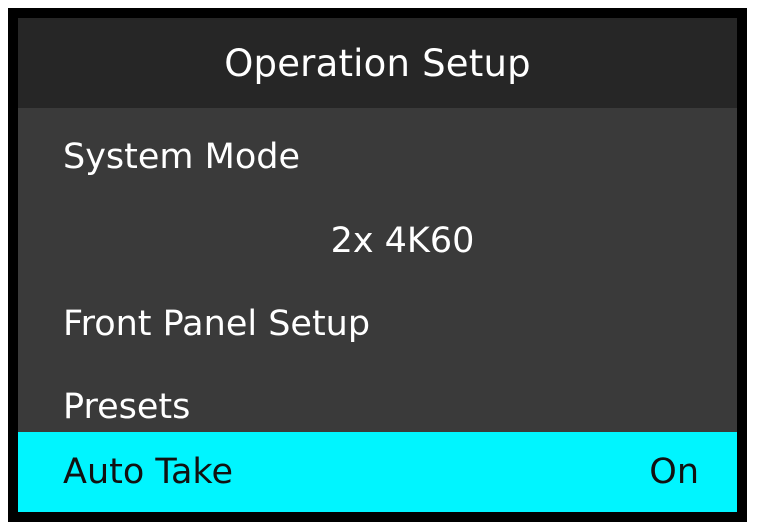 The height and width of the screenshot is (530, 757). I want to click on menu-item-auto-take-selected: Auto Take On, so click(377, 472).